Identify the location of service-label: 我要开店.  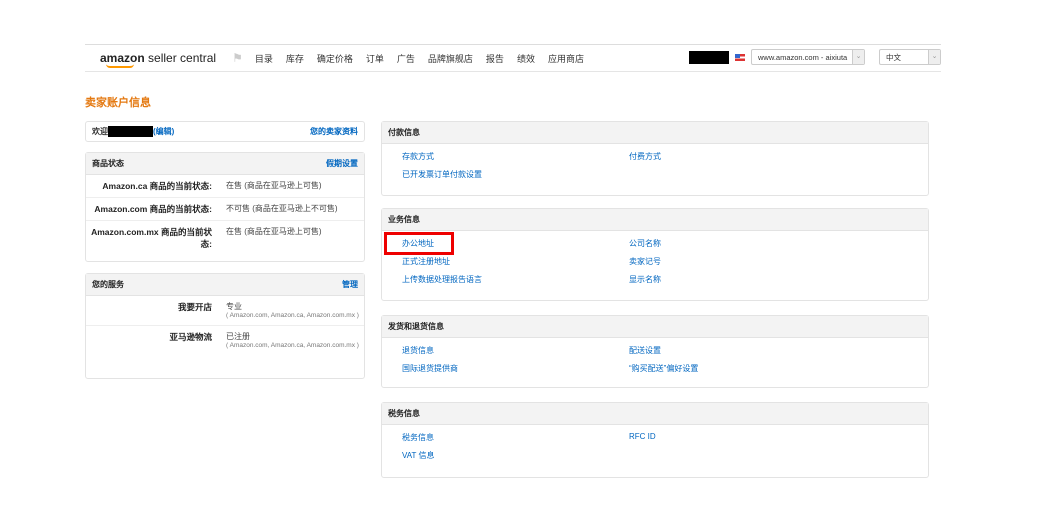
(194, 307).